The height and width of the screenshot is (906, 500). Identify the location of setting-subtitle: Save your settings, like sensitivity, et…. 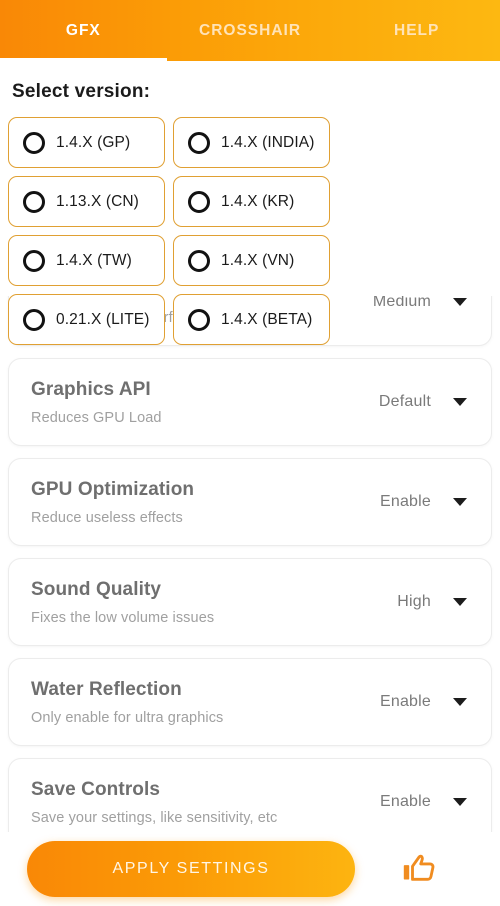
(154, 817).